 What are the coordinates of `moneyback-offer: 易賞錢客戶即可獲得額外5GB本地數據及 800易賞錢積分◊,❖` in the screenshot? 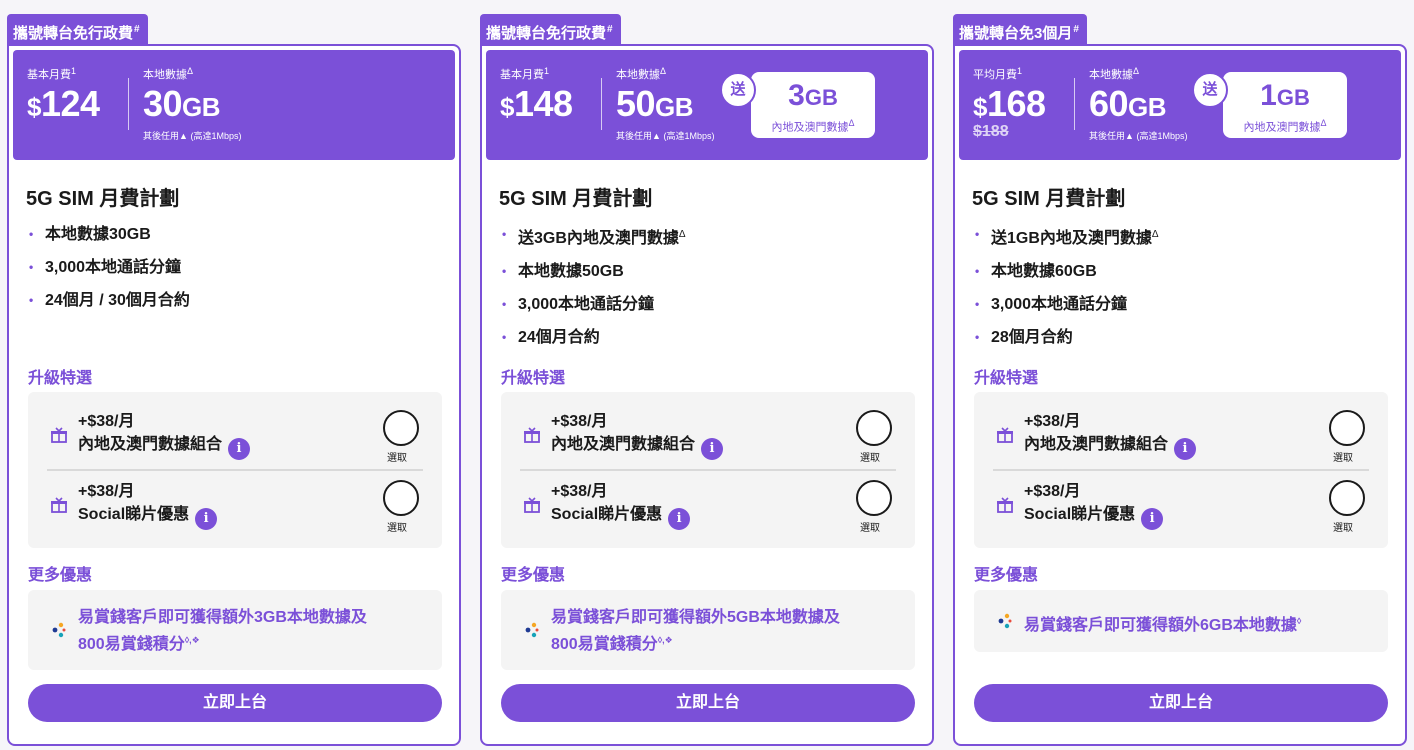 It's located at (708, 630).